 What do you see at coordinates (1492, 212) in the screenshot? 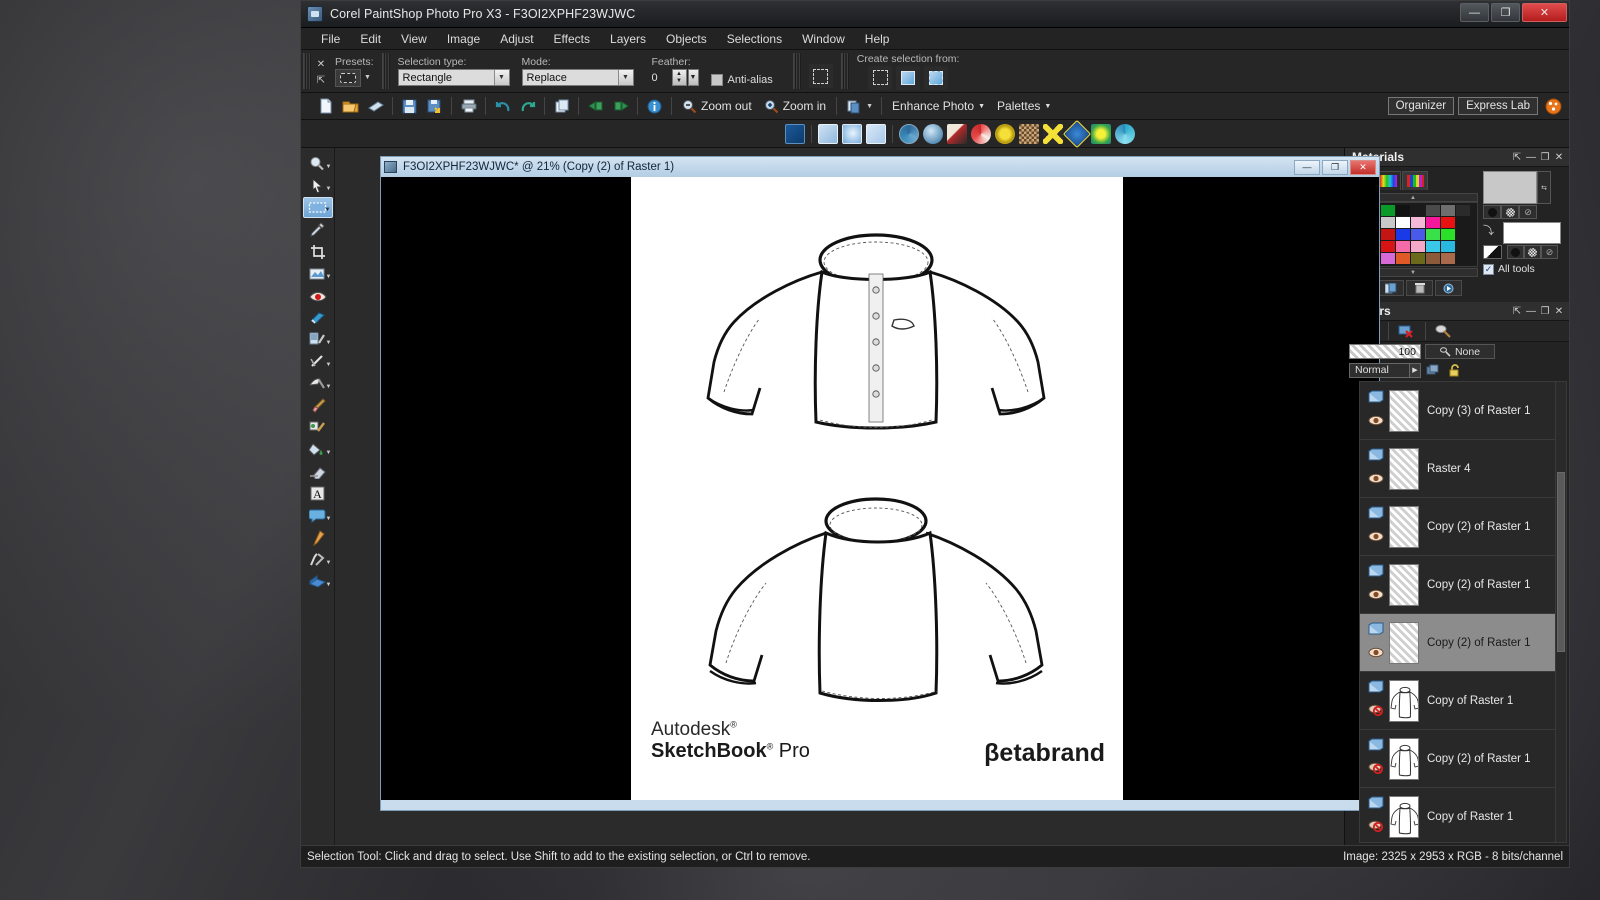
I see `fg-color-button` at bounding box center [1492, 212].